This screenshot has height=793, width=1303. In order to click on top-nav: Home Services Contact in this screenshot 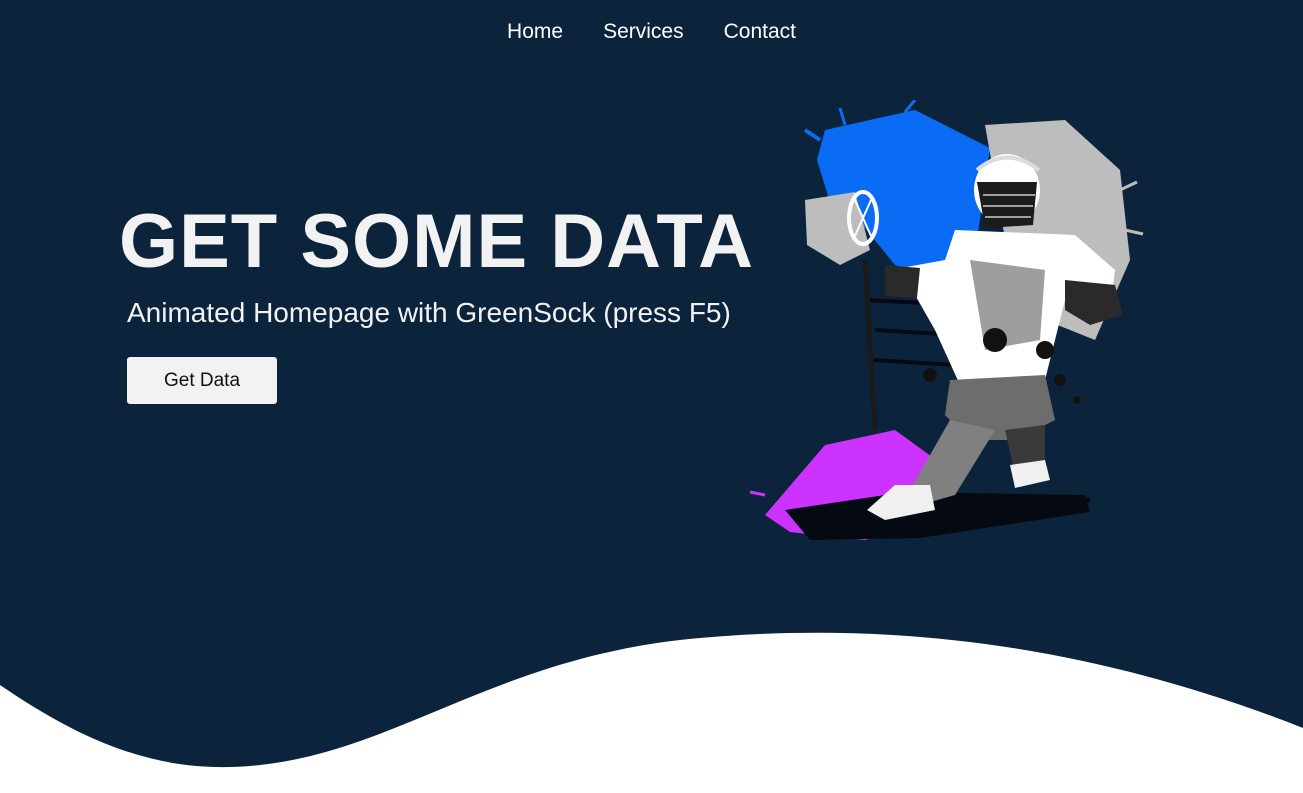, I will do `click(651, 32)`.